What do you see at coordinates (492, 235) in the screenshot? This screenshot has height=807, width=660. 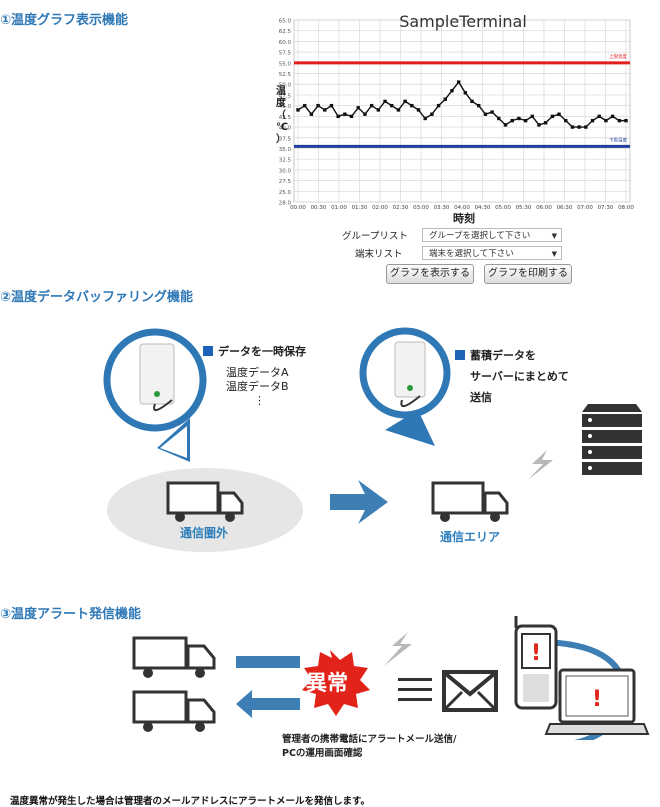 I see `group-select: グループを選択して下さい ▼` at bounding box center [492, 235].